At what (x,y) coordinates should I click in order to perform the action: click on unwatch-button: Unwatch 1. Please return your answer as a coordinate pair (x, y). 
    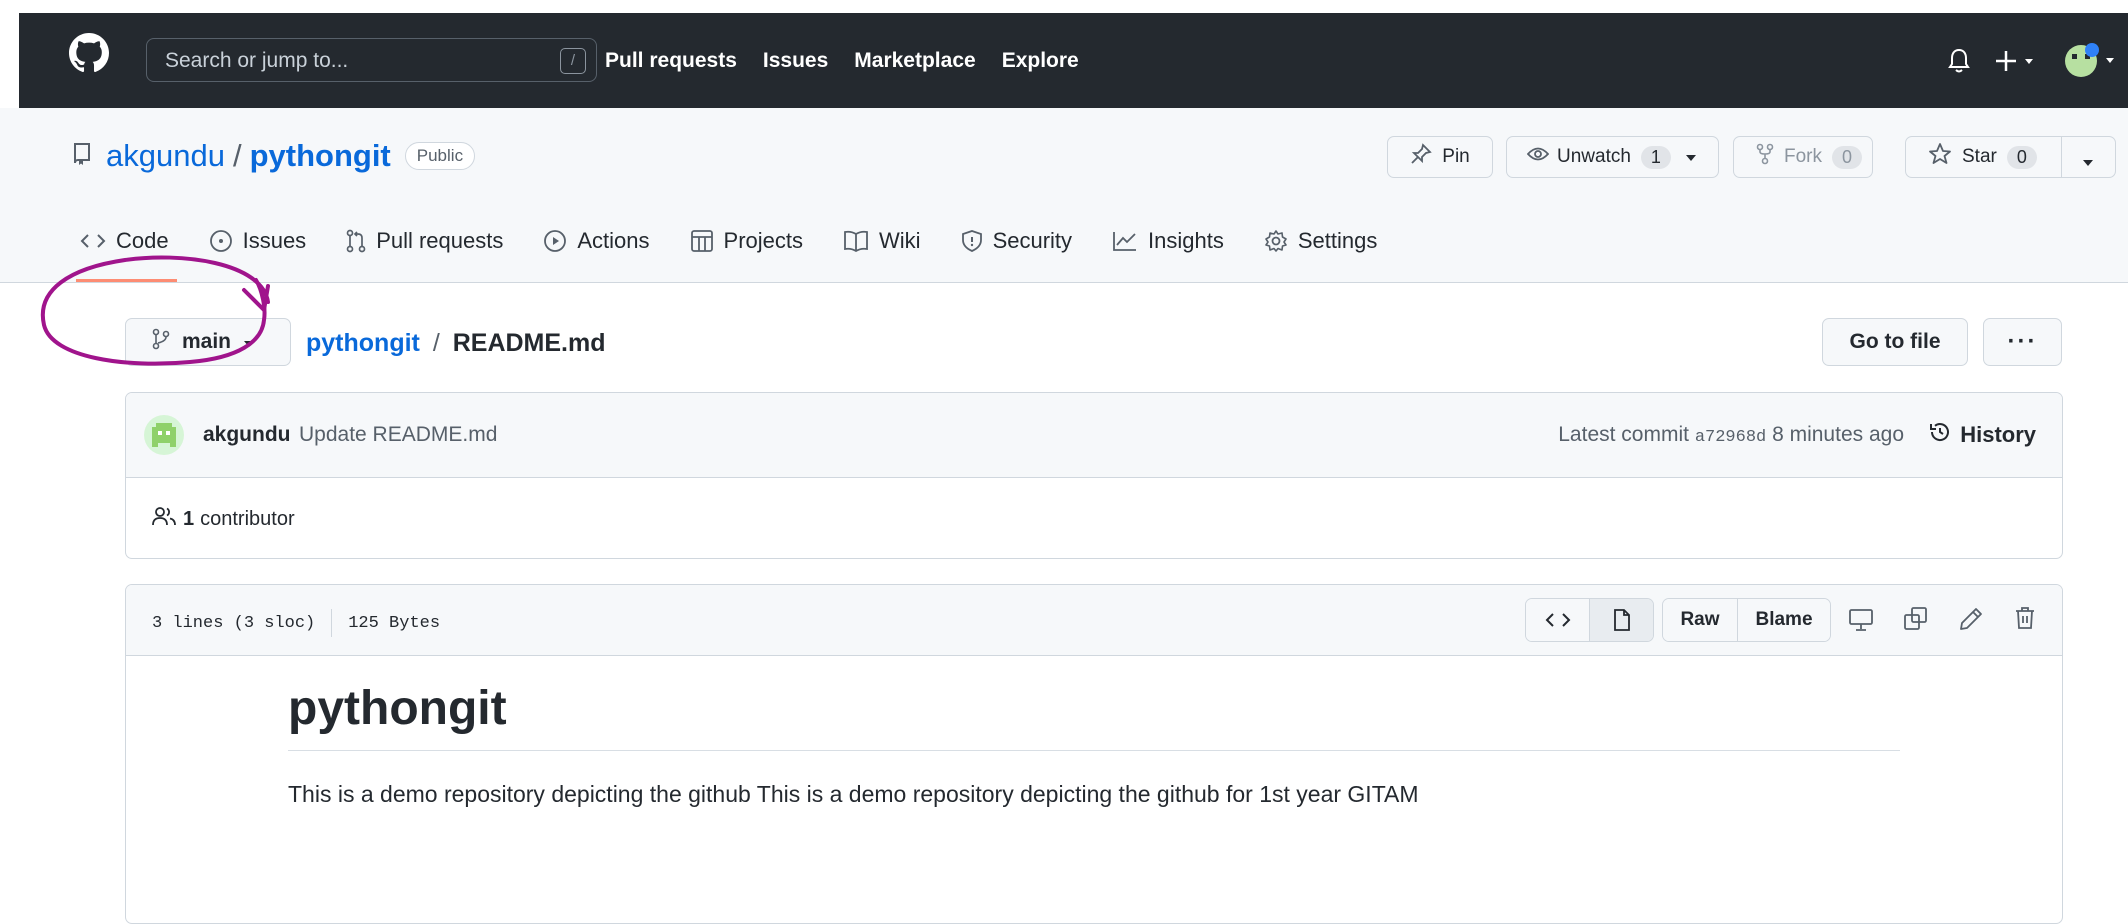
    Looking at the image, I should click on (1612, 157).